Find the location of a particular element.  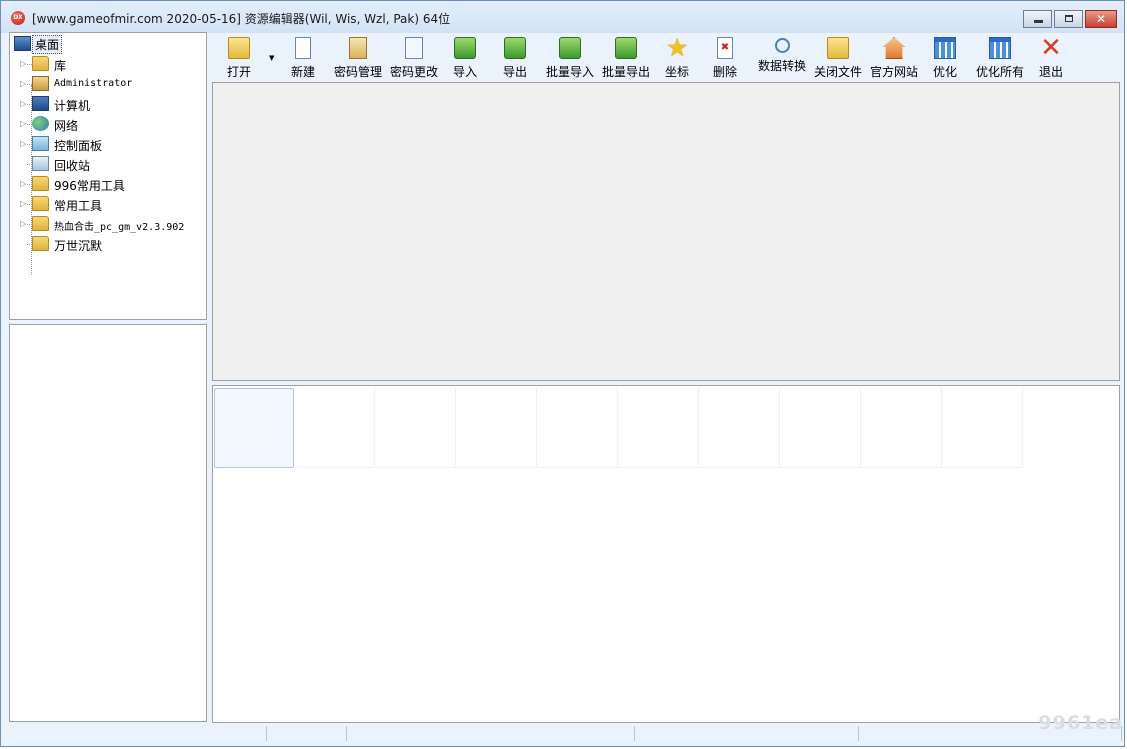

control-panel-icon is located at coordinates (40, 143).